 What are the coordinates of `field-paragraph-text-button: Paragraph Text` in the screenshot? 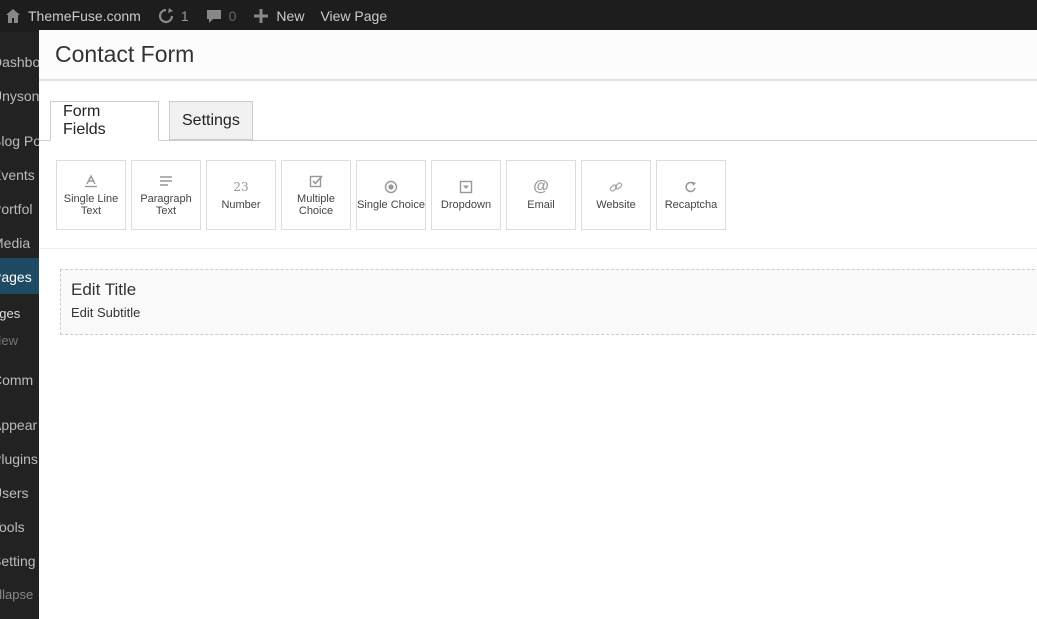 It's located at (166, 195).